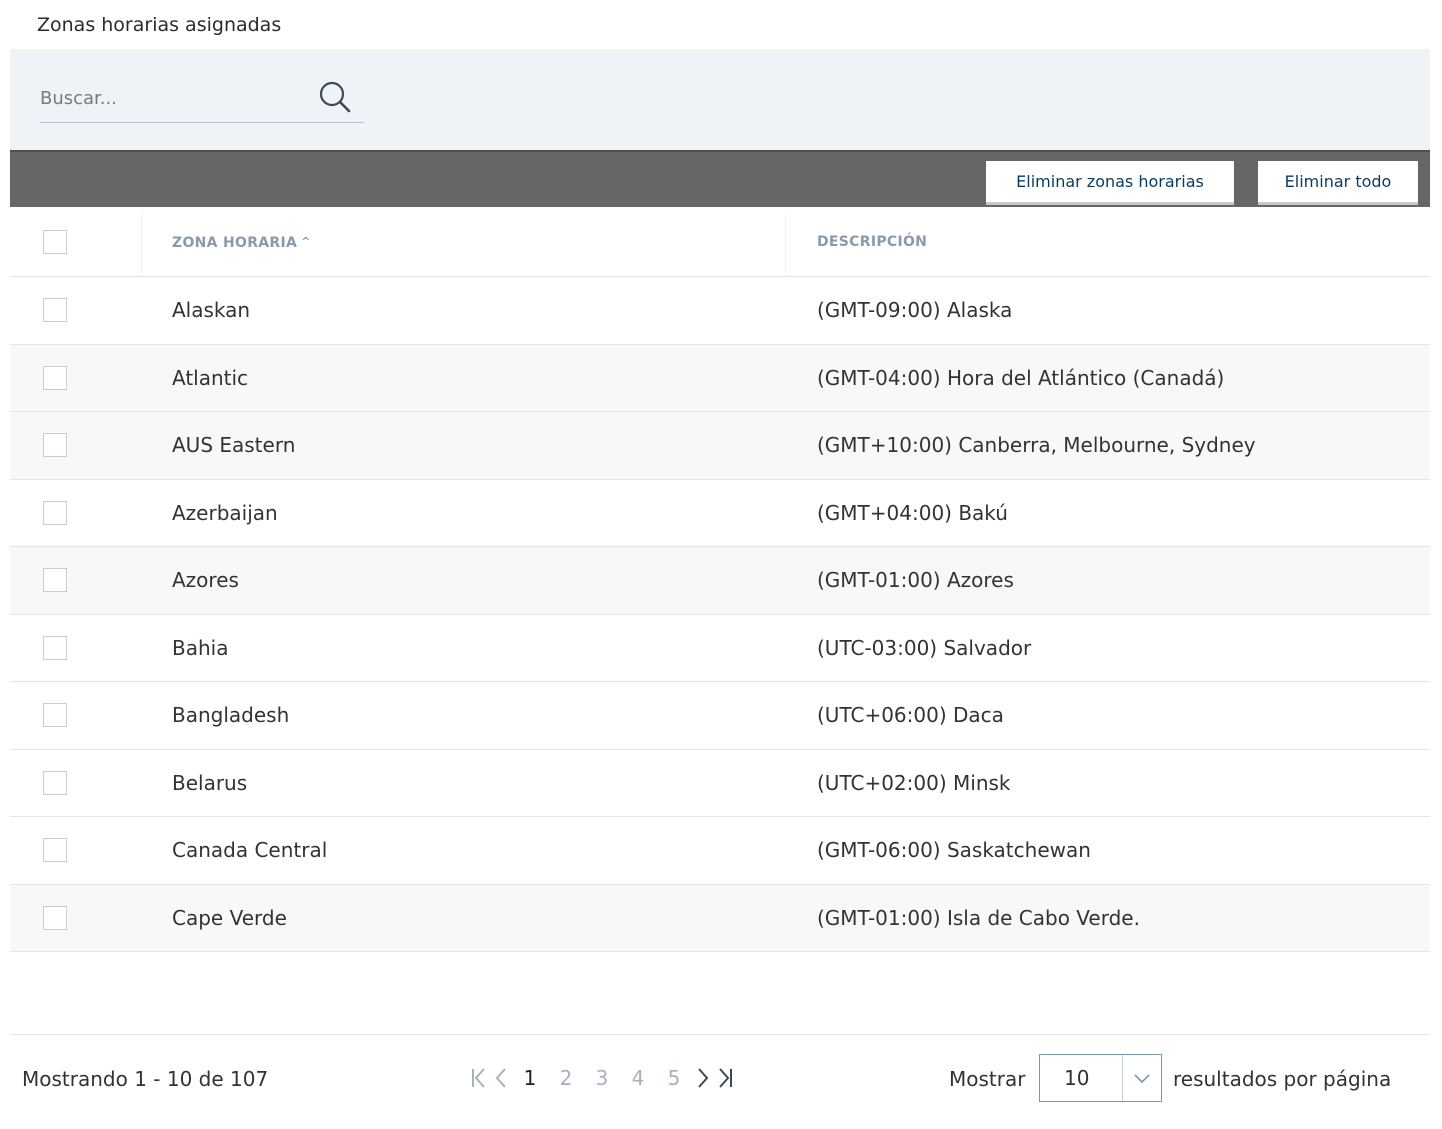 Image resolution: width=1442 pixels, height=1129 pixels. What do you see at coordinates (1110, 183) in the screenshot?
I see `remove-timezones-button: Eliminar zonas horarias` at bounding box center [1110, 183].